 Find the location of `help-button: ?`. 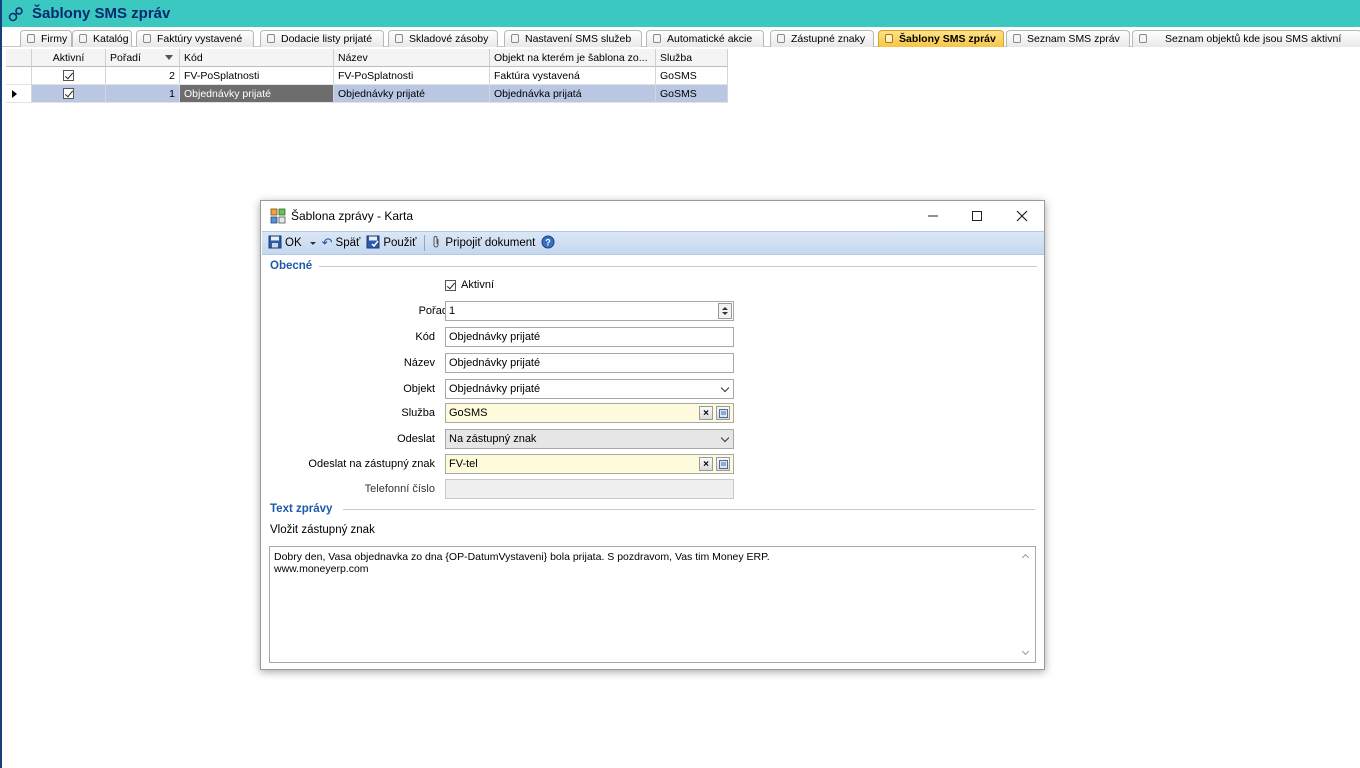

help-button: ? is located at coordinates (548, 243).